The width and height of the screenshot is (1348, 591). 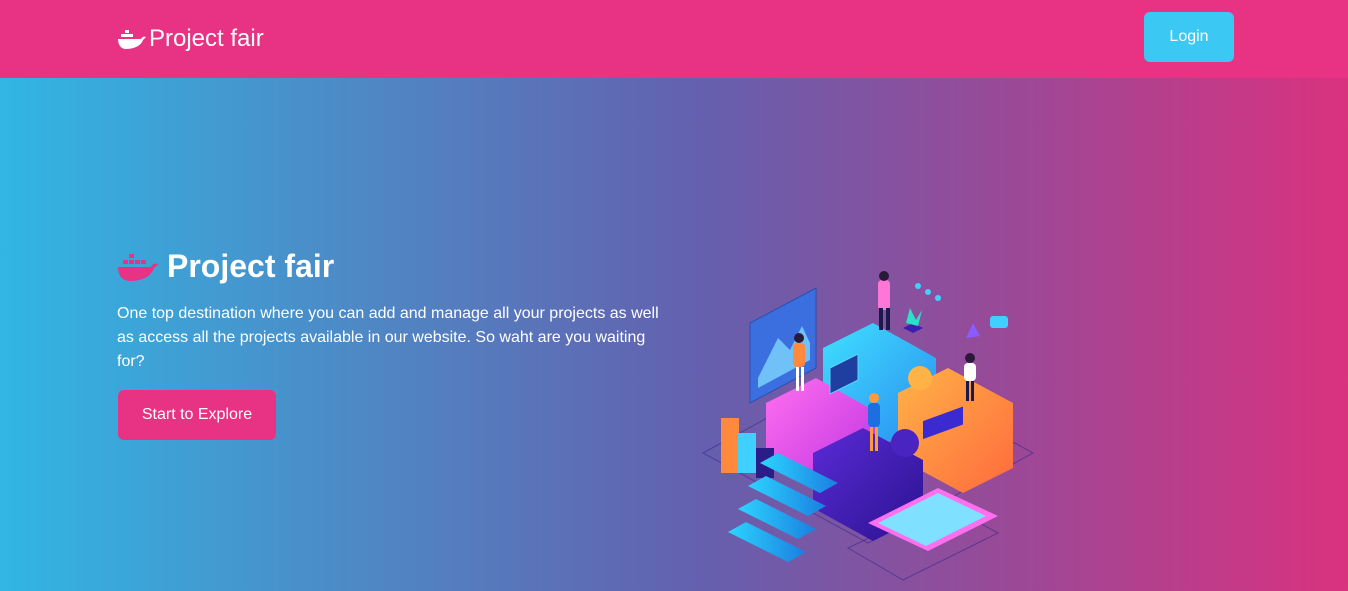 I want to click on brand-link: Project fair, so click(x=190, y=39).